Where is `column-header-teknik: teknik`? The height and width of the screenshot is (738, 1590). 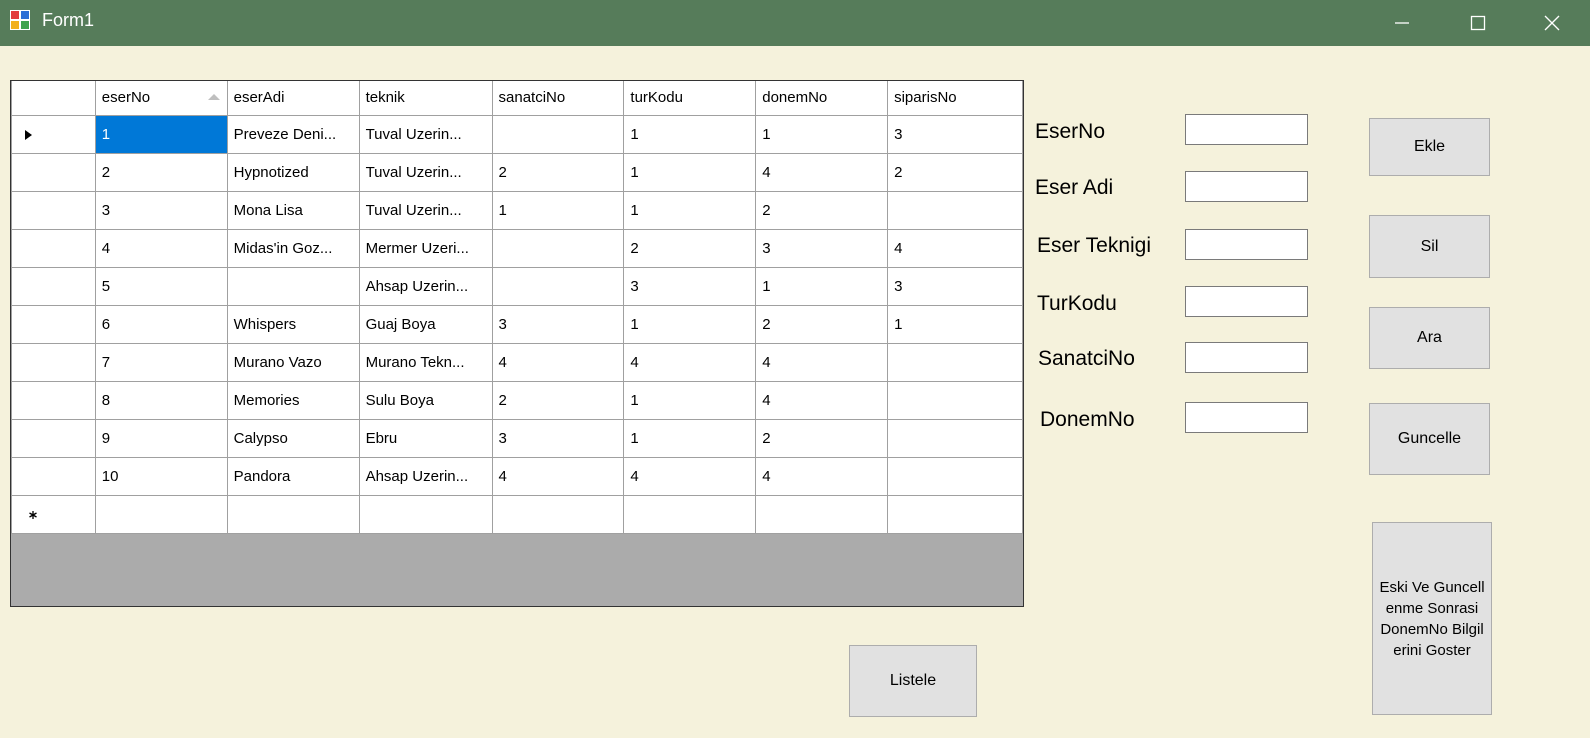
column-header-teknik: teknik is located at coordinates (425, 98).